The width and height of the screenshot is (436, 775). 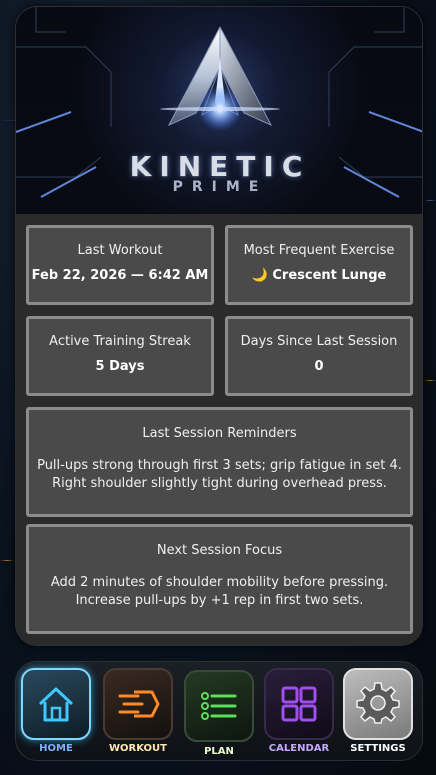 I want to click on most-frequent-value: 🌙 Crescent Lunge, so click(x=319, y=275).